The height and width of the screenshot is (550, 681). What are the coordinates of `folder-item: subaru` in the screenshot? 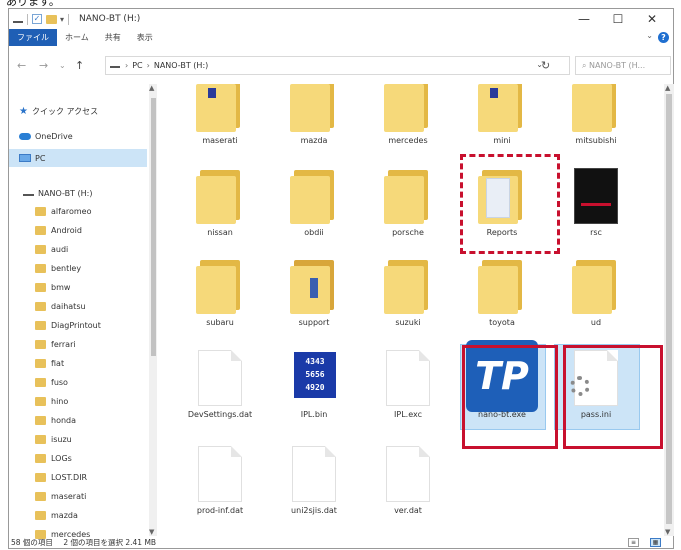 It's located at (220, 294).